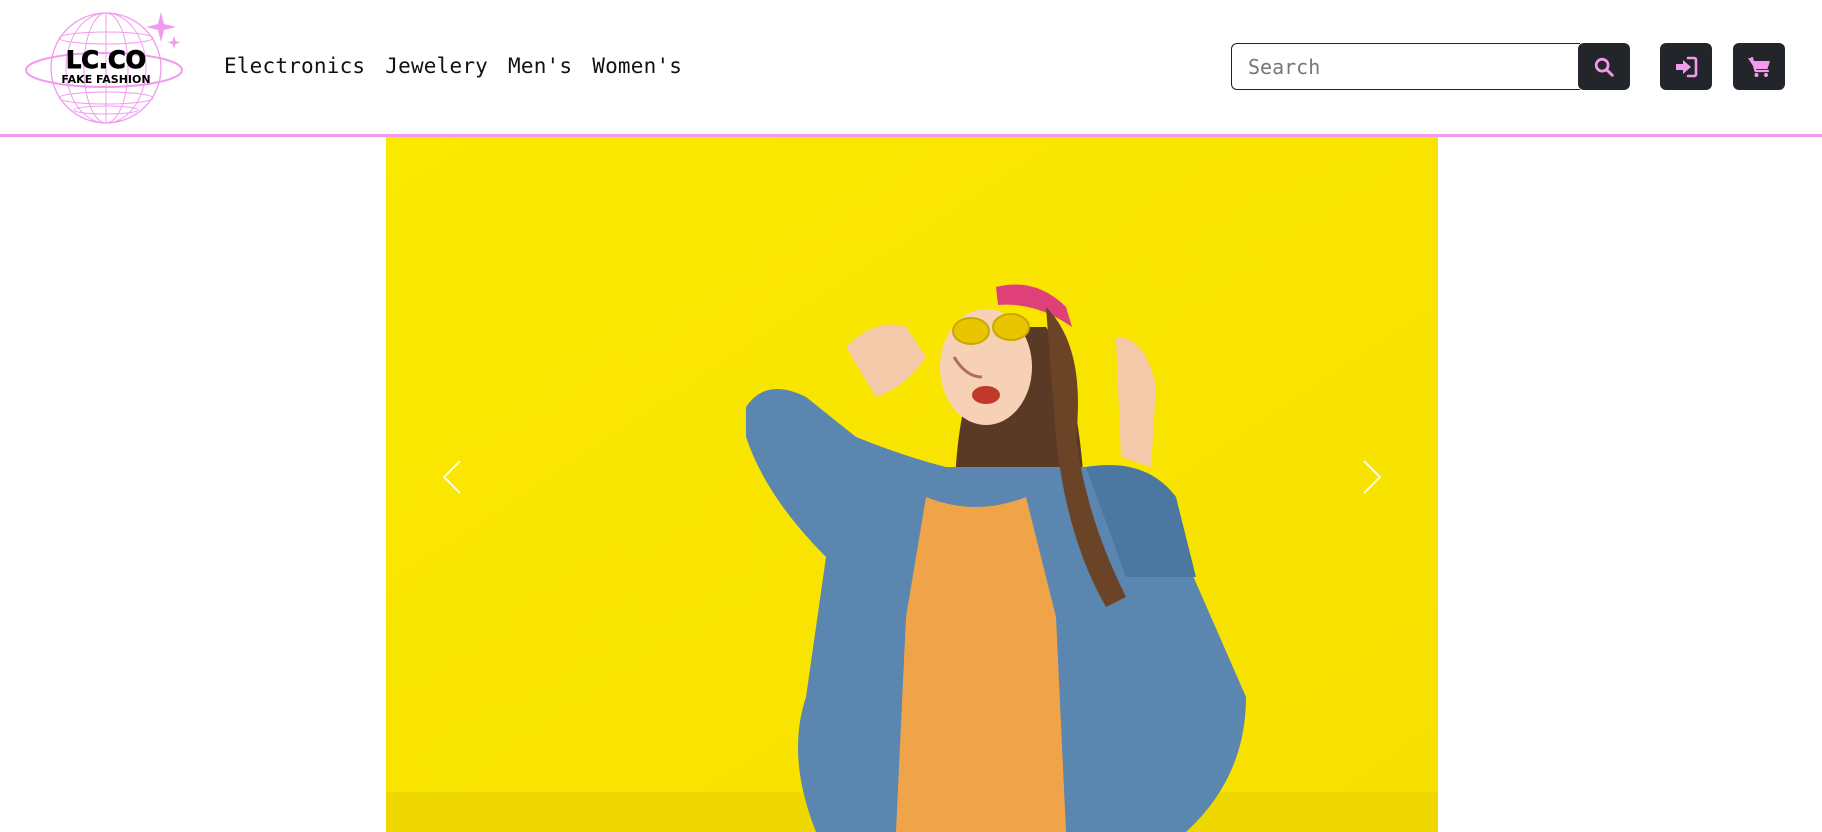 The width and height of the screenshot is (1822, 832). Describe the element at coordinates (540, 66) in the screenshot. I see `nav-link-mens: Men's` at that location.